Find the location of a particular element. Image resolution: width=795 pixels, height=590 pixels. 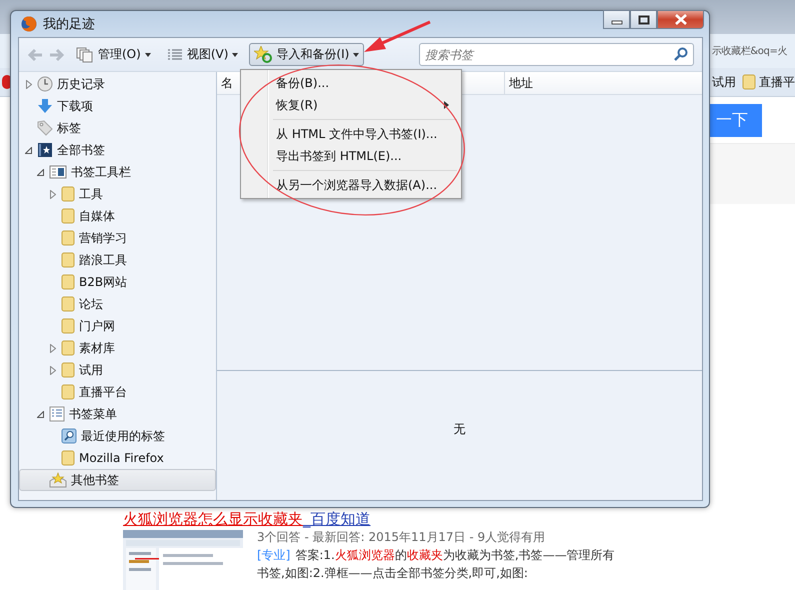

search-icon is located at coordinates (681, 54).